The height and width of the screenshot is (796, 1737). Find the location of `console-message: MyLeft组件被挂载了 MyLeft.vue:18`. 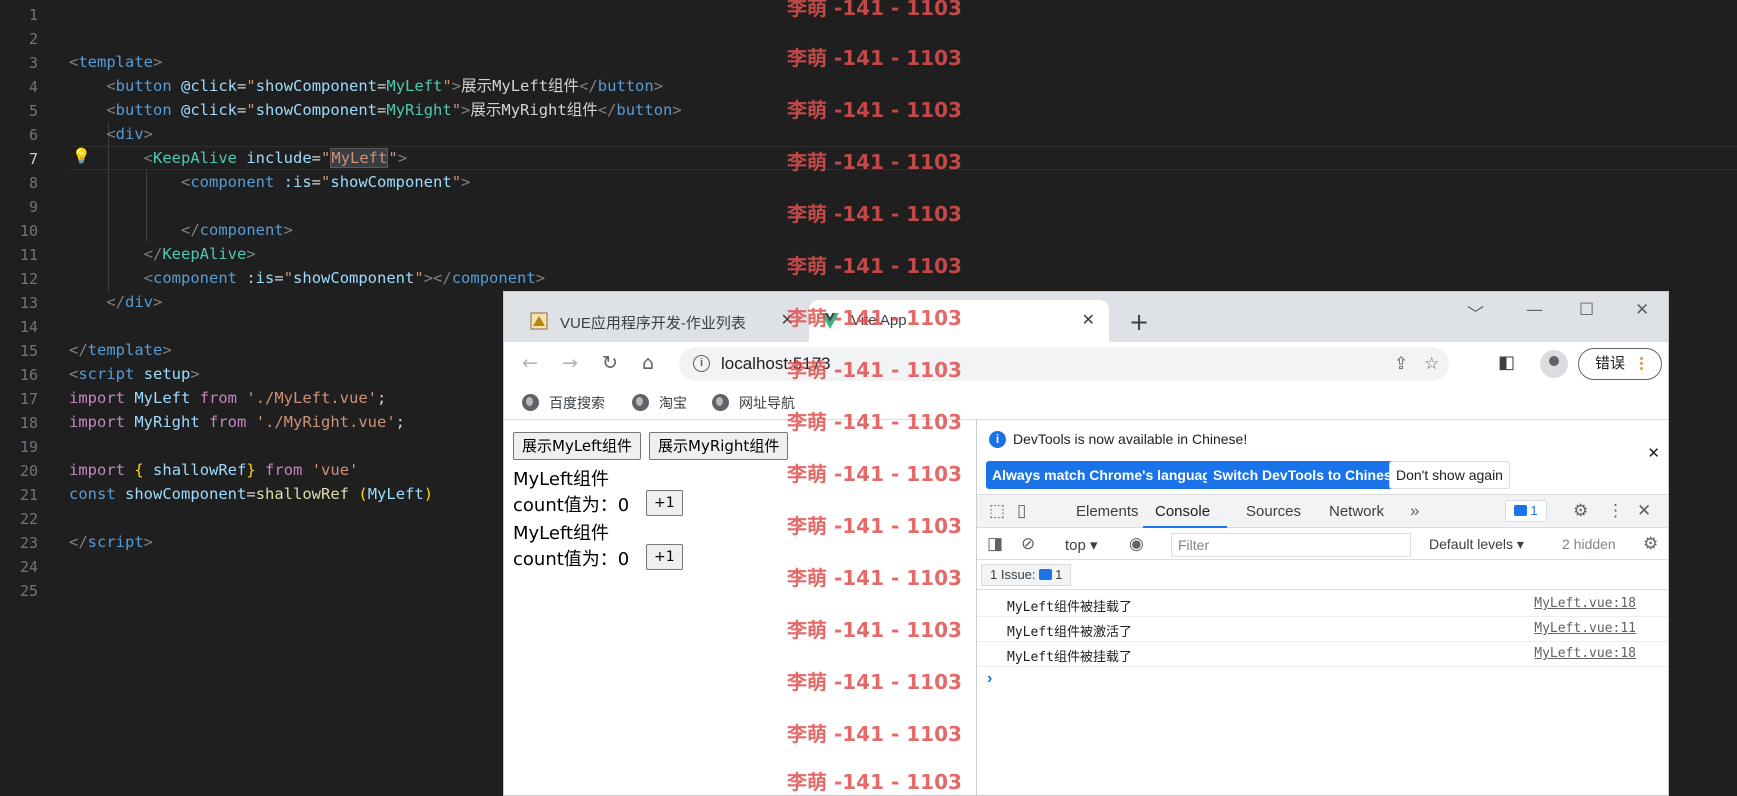

console-message: MyLeft组件被挂载了 MyLeft.vue:18 is located at coordinates (1322, 654).